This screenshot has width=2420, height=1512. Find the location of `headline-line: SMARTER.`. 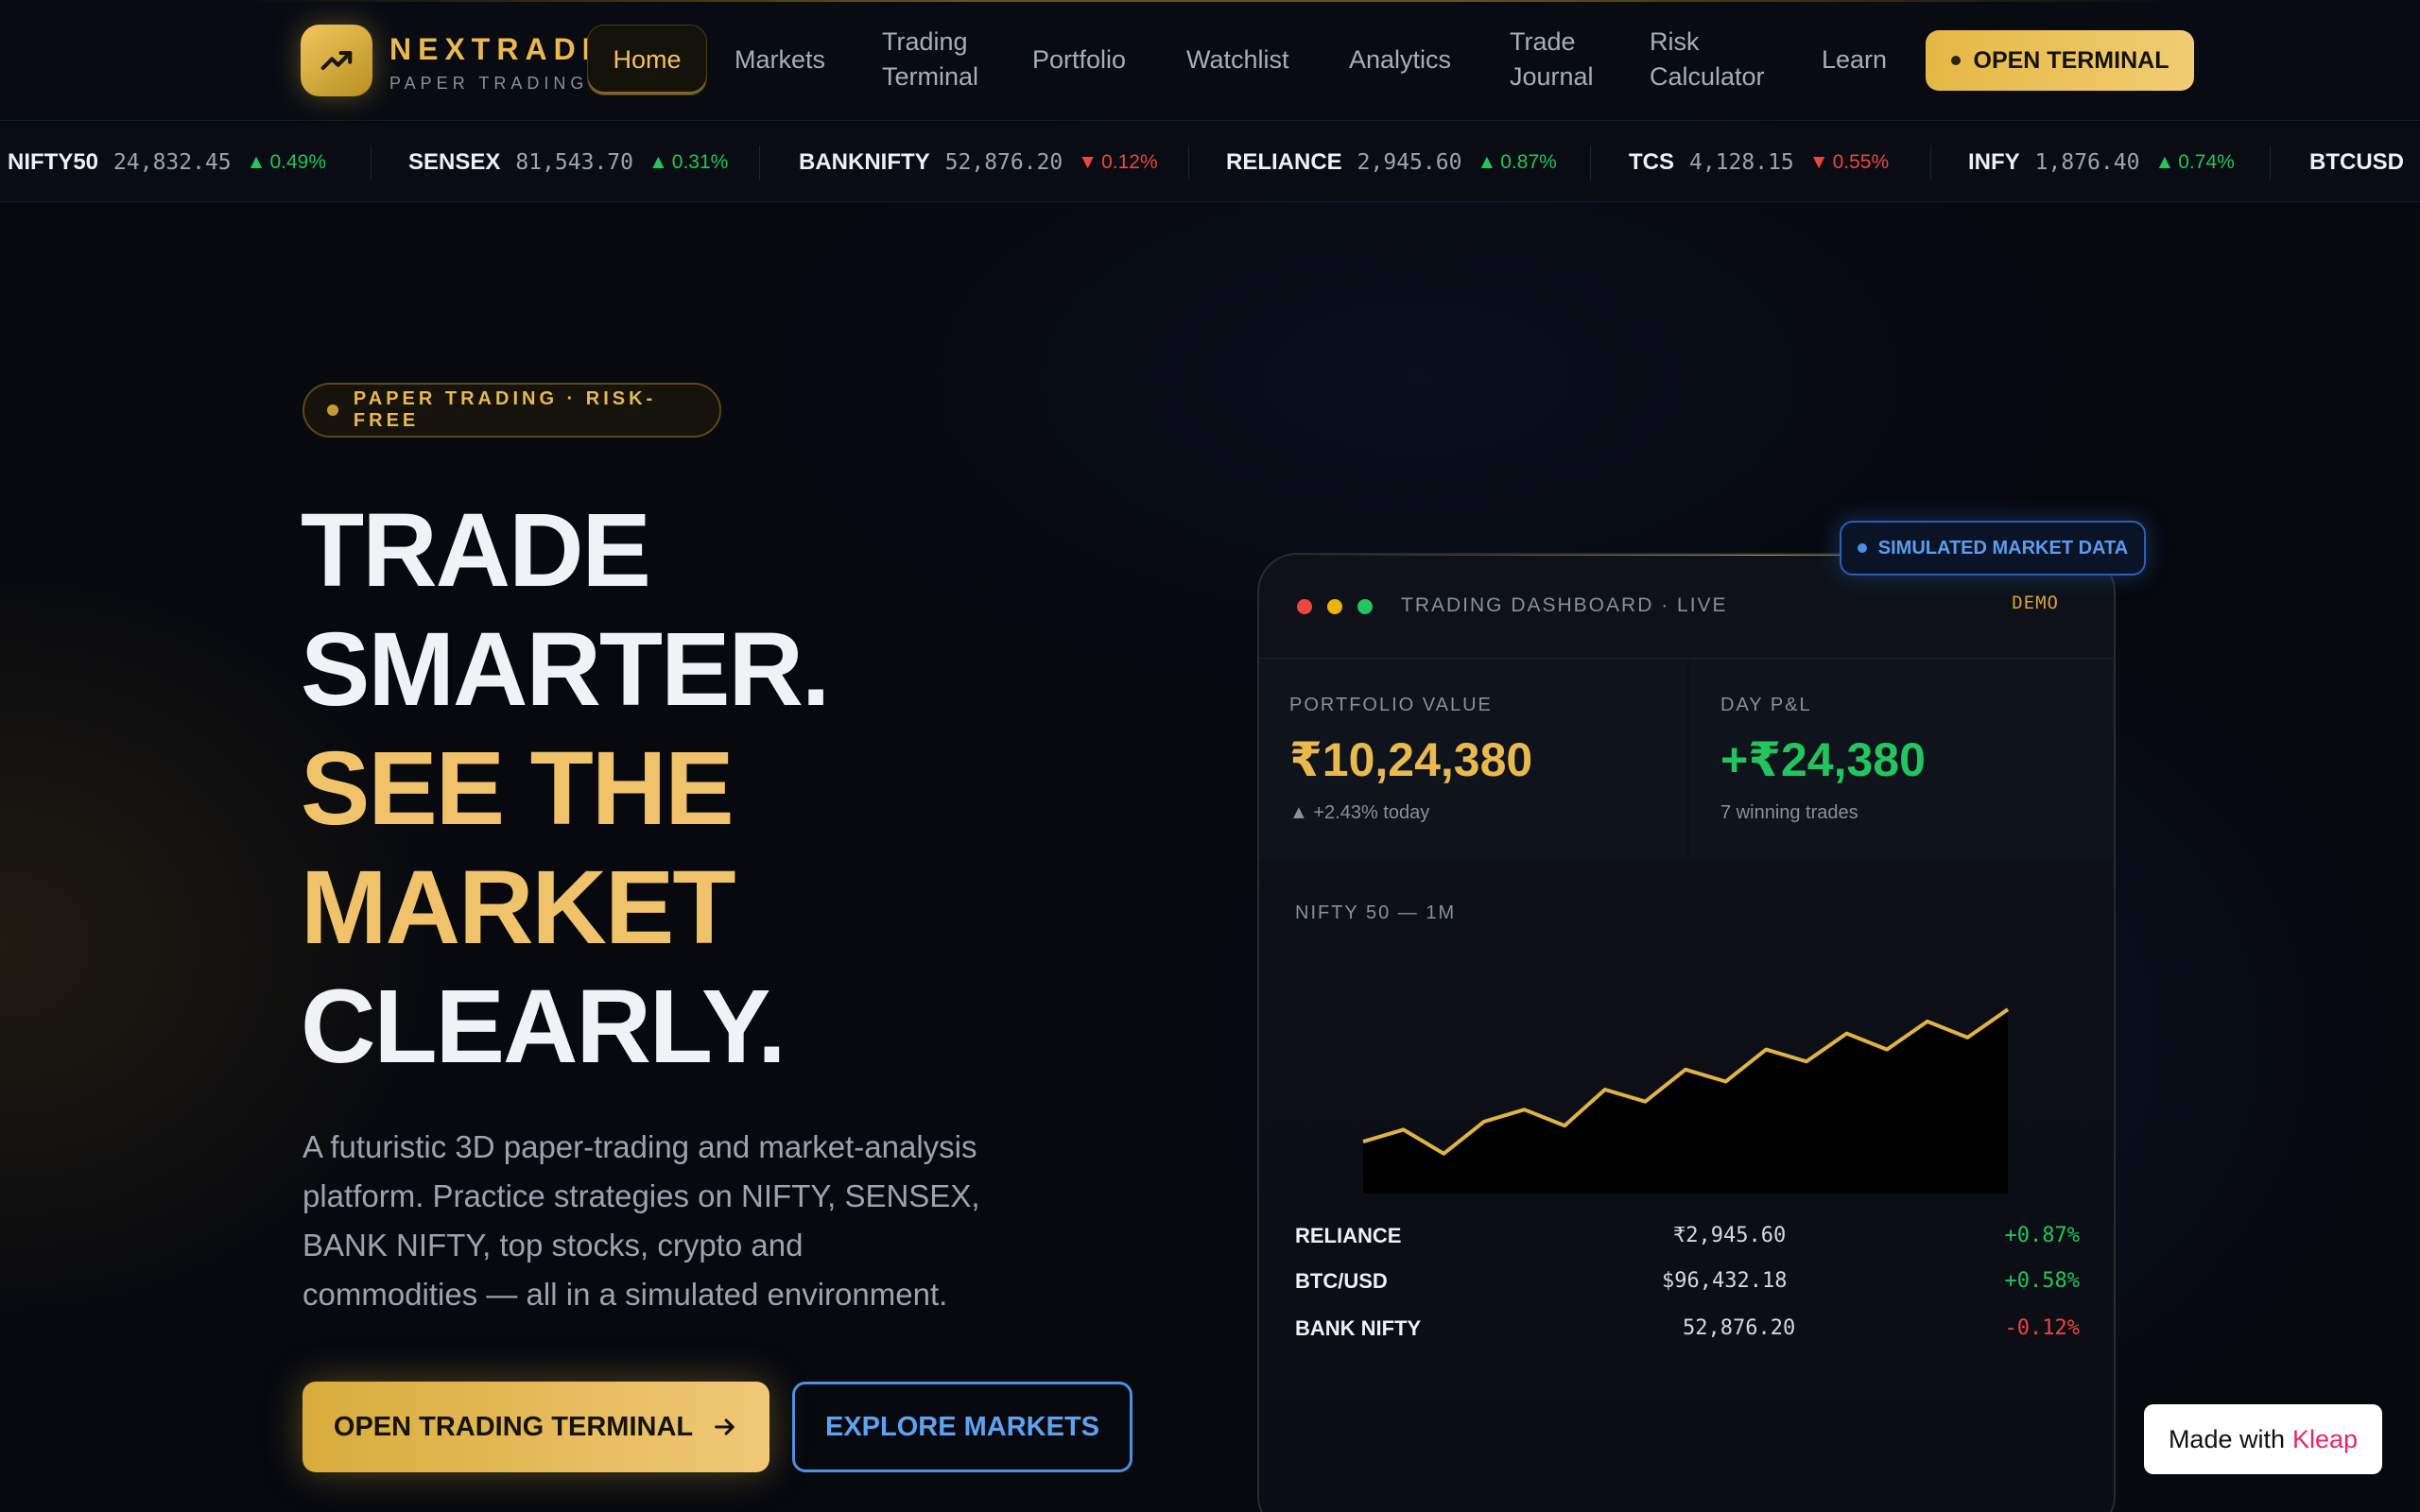

headline-line: SMARTER. is located at coordinates (565, 669).